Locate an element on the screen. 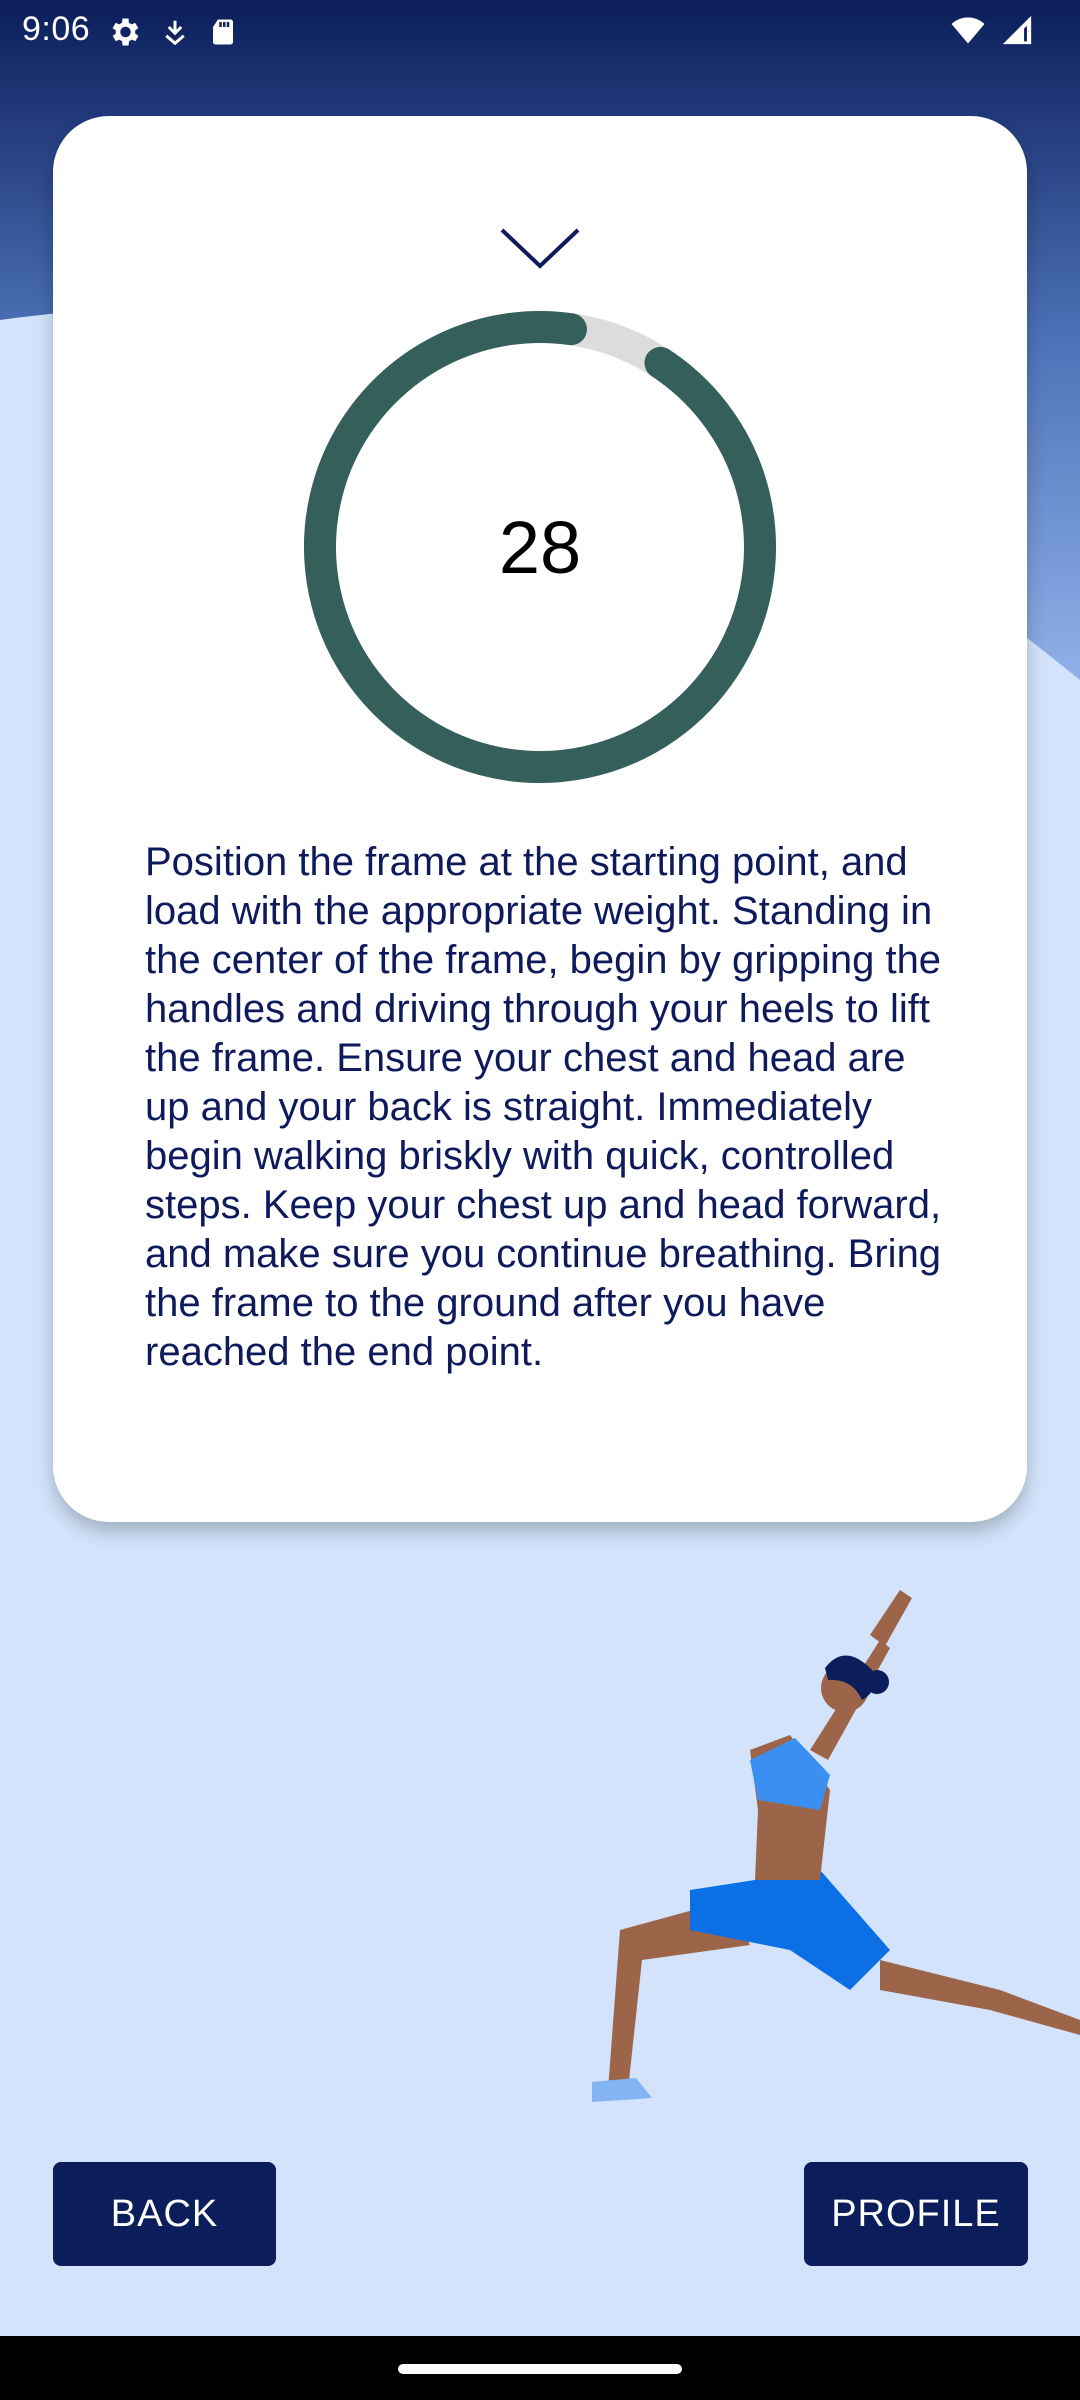 The image size is (1080, 2400). status-bar: 9:06 is located at coordinates (540, 33).